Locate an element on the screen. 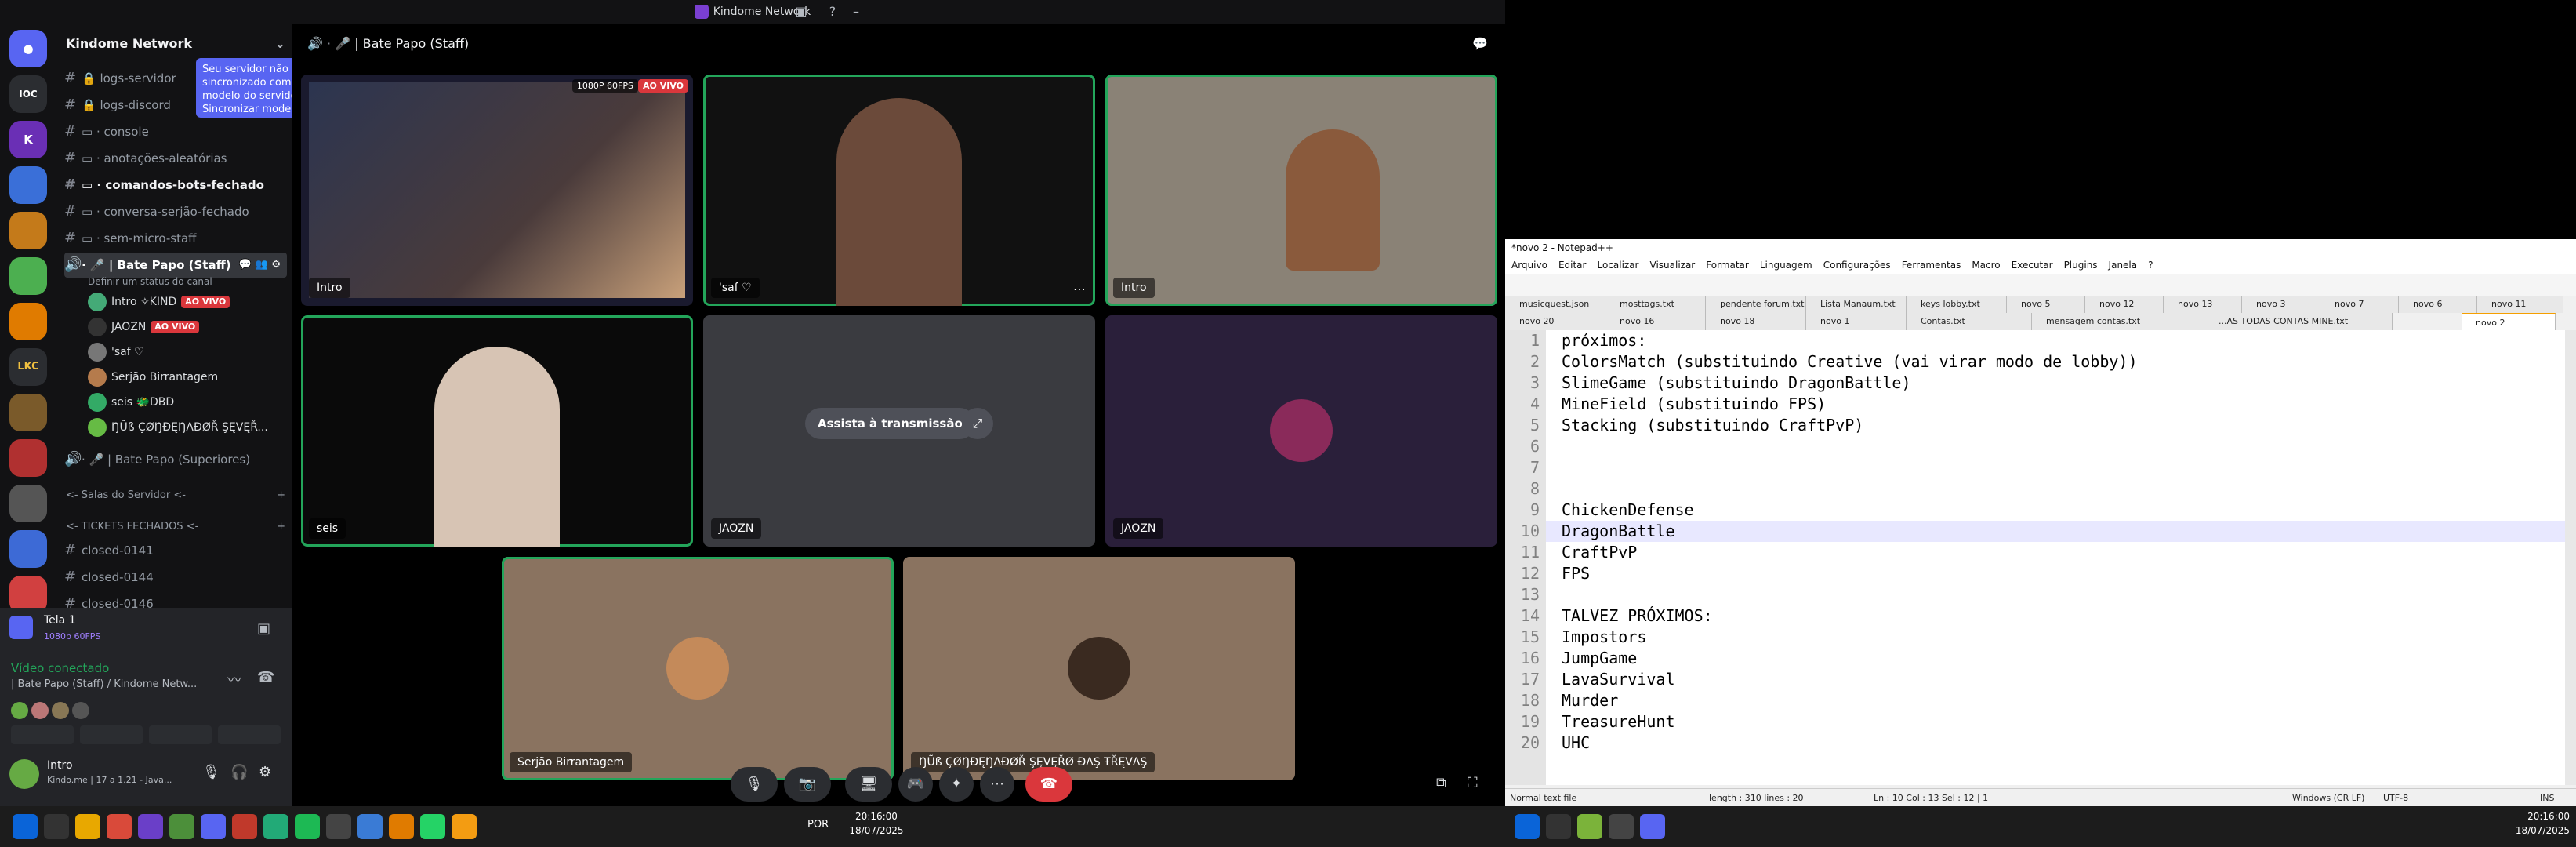 The image size is (2576, 847). tab: Lista Manaum.txt is located at coordinates (1857, 304).